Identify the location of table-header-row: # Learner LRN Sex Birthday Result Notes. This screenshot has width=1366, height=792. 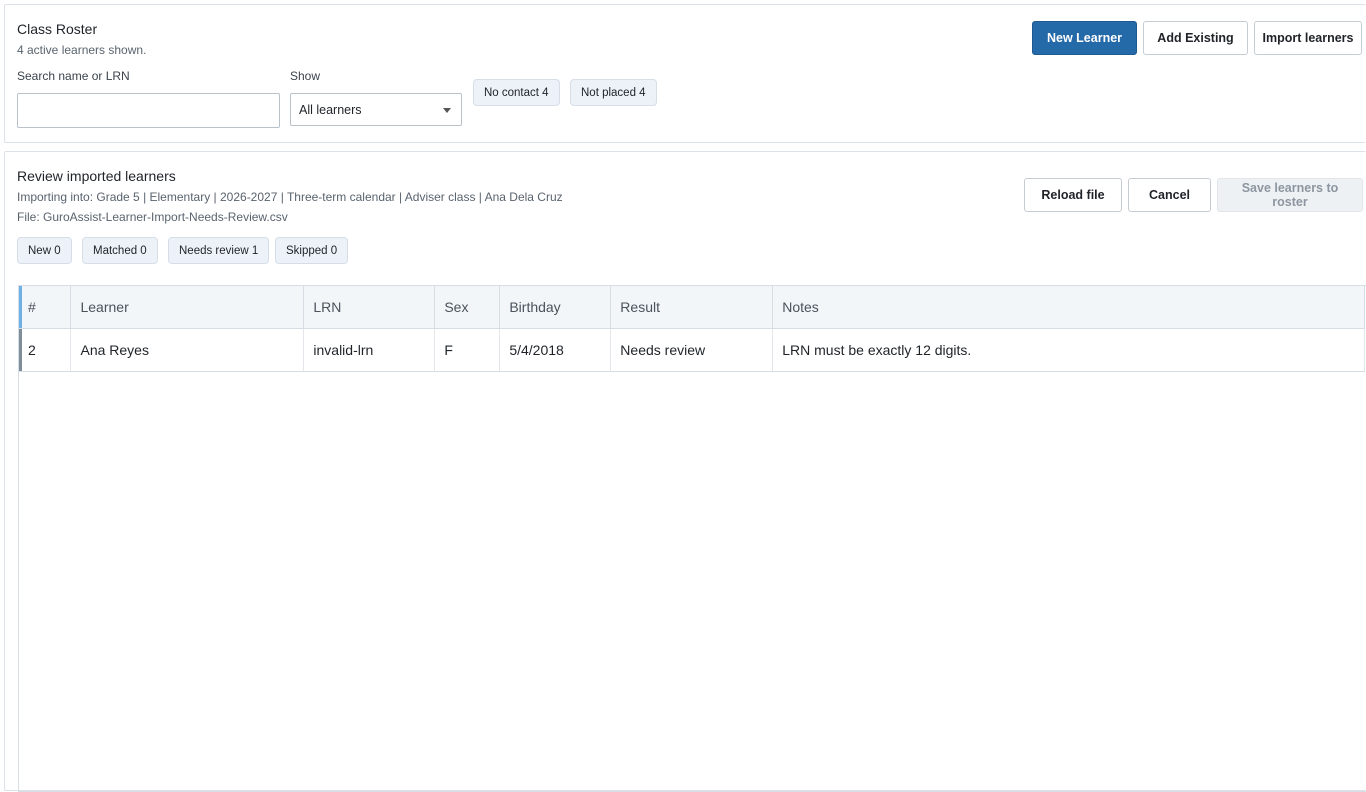
(692, 307).